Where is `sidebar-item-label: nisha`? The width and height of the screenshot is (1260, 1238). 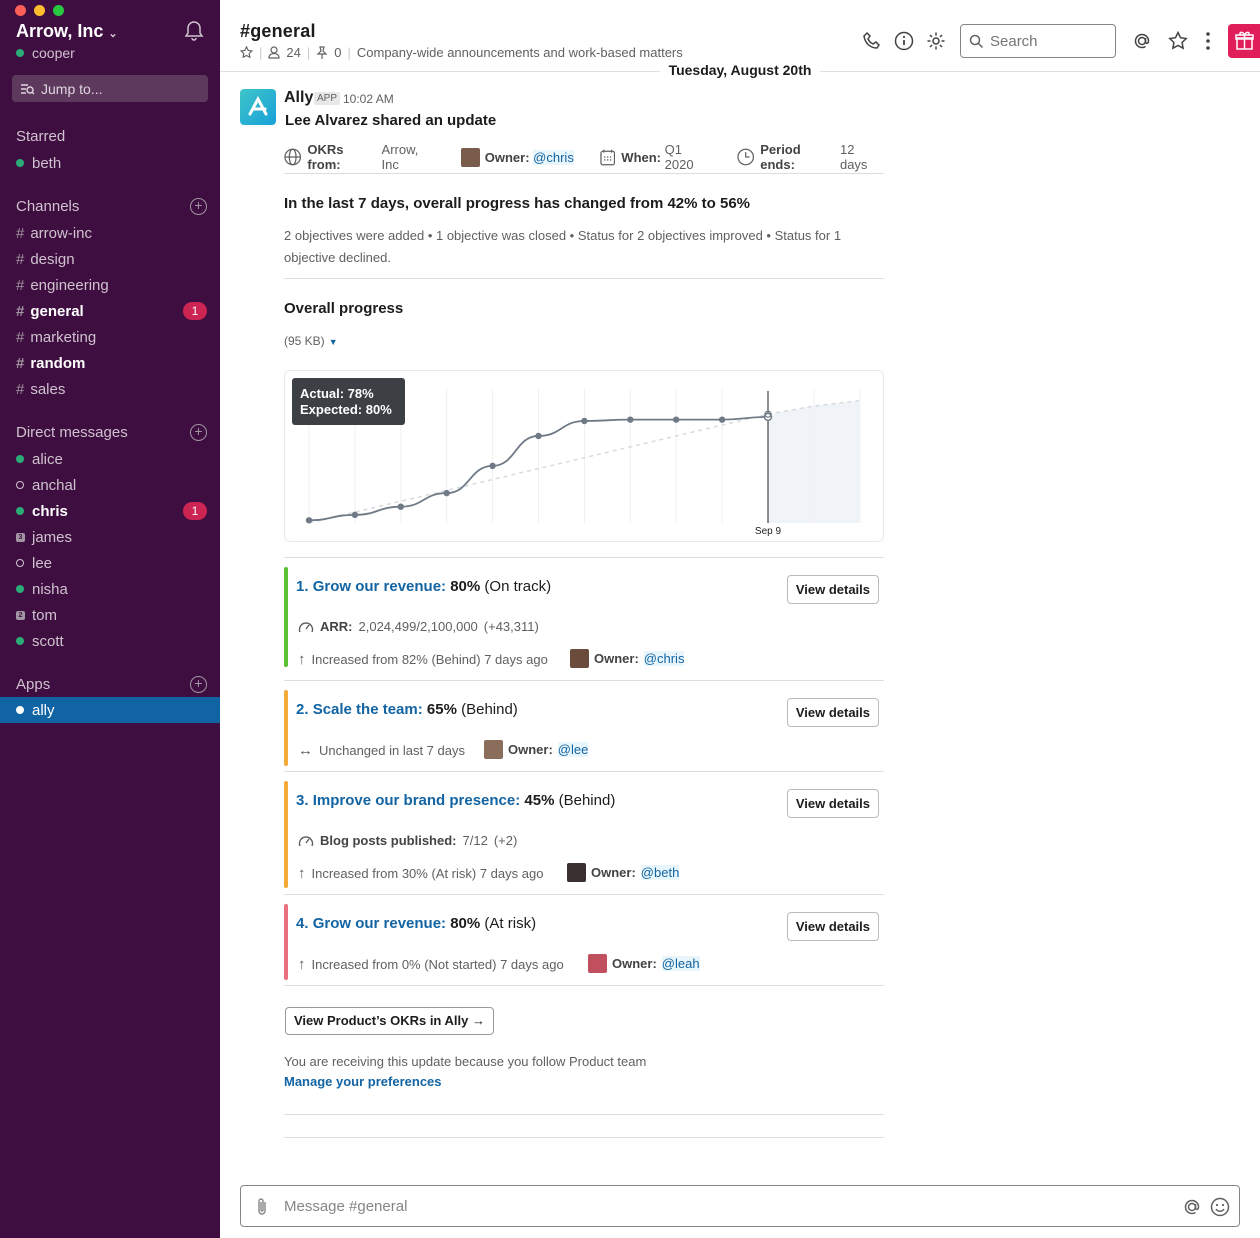
sidebar-item-label: nisha is located at coordinates (50, 589).